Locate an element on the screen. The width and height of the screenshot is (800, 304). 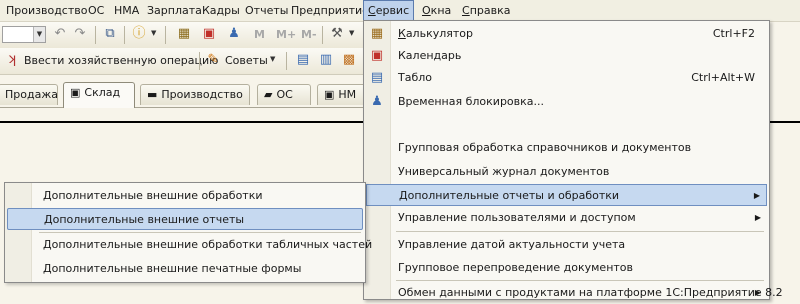
copy-window-icon: ⧉ is located at coordinates (110, 34).